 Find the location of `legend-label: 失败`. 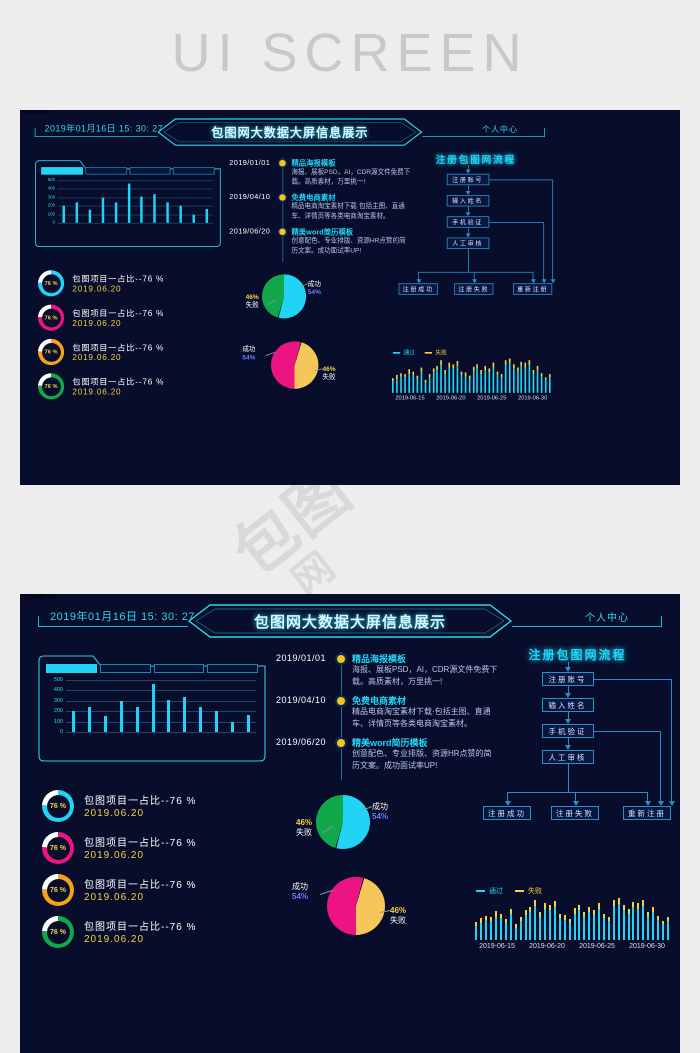

legend-label: 失败 is located at coordinates (441, 353).